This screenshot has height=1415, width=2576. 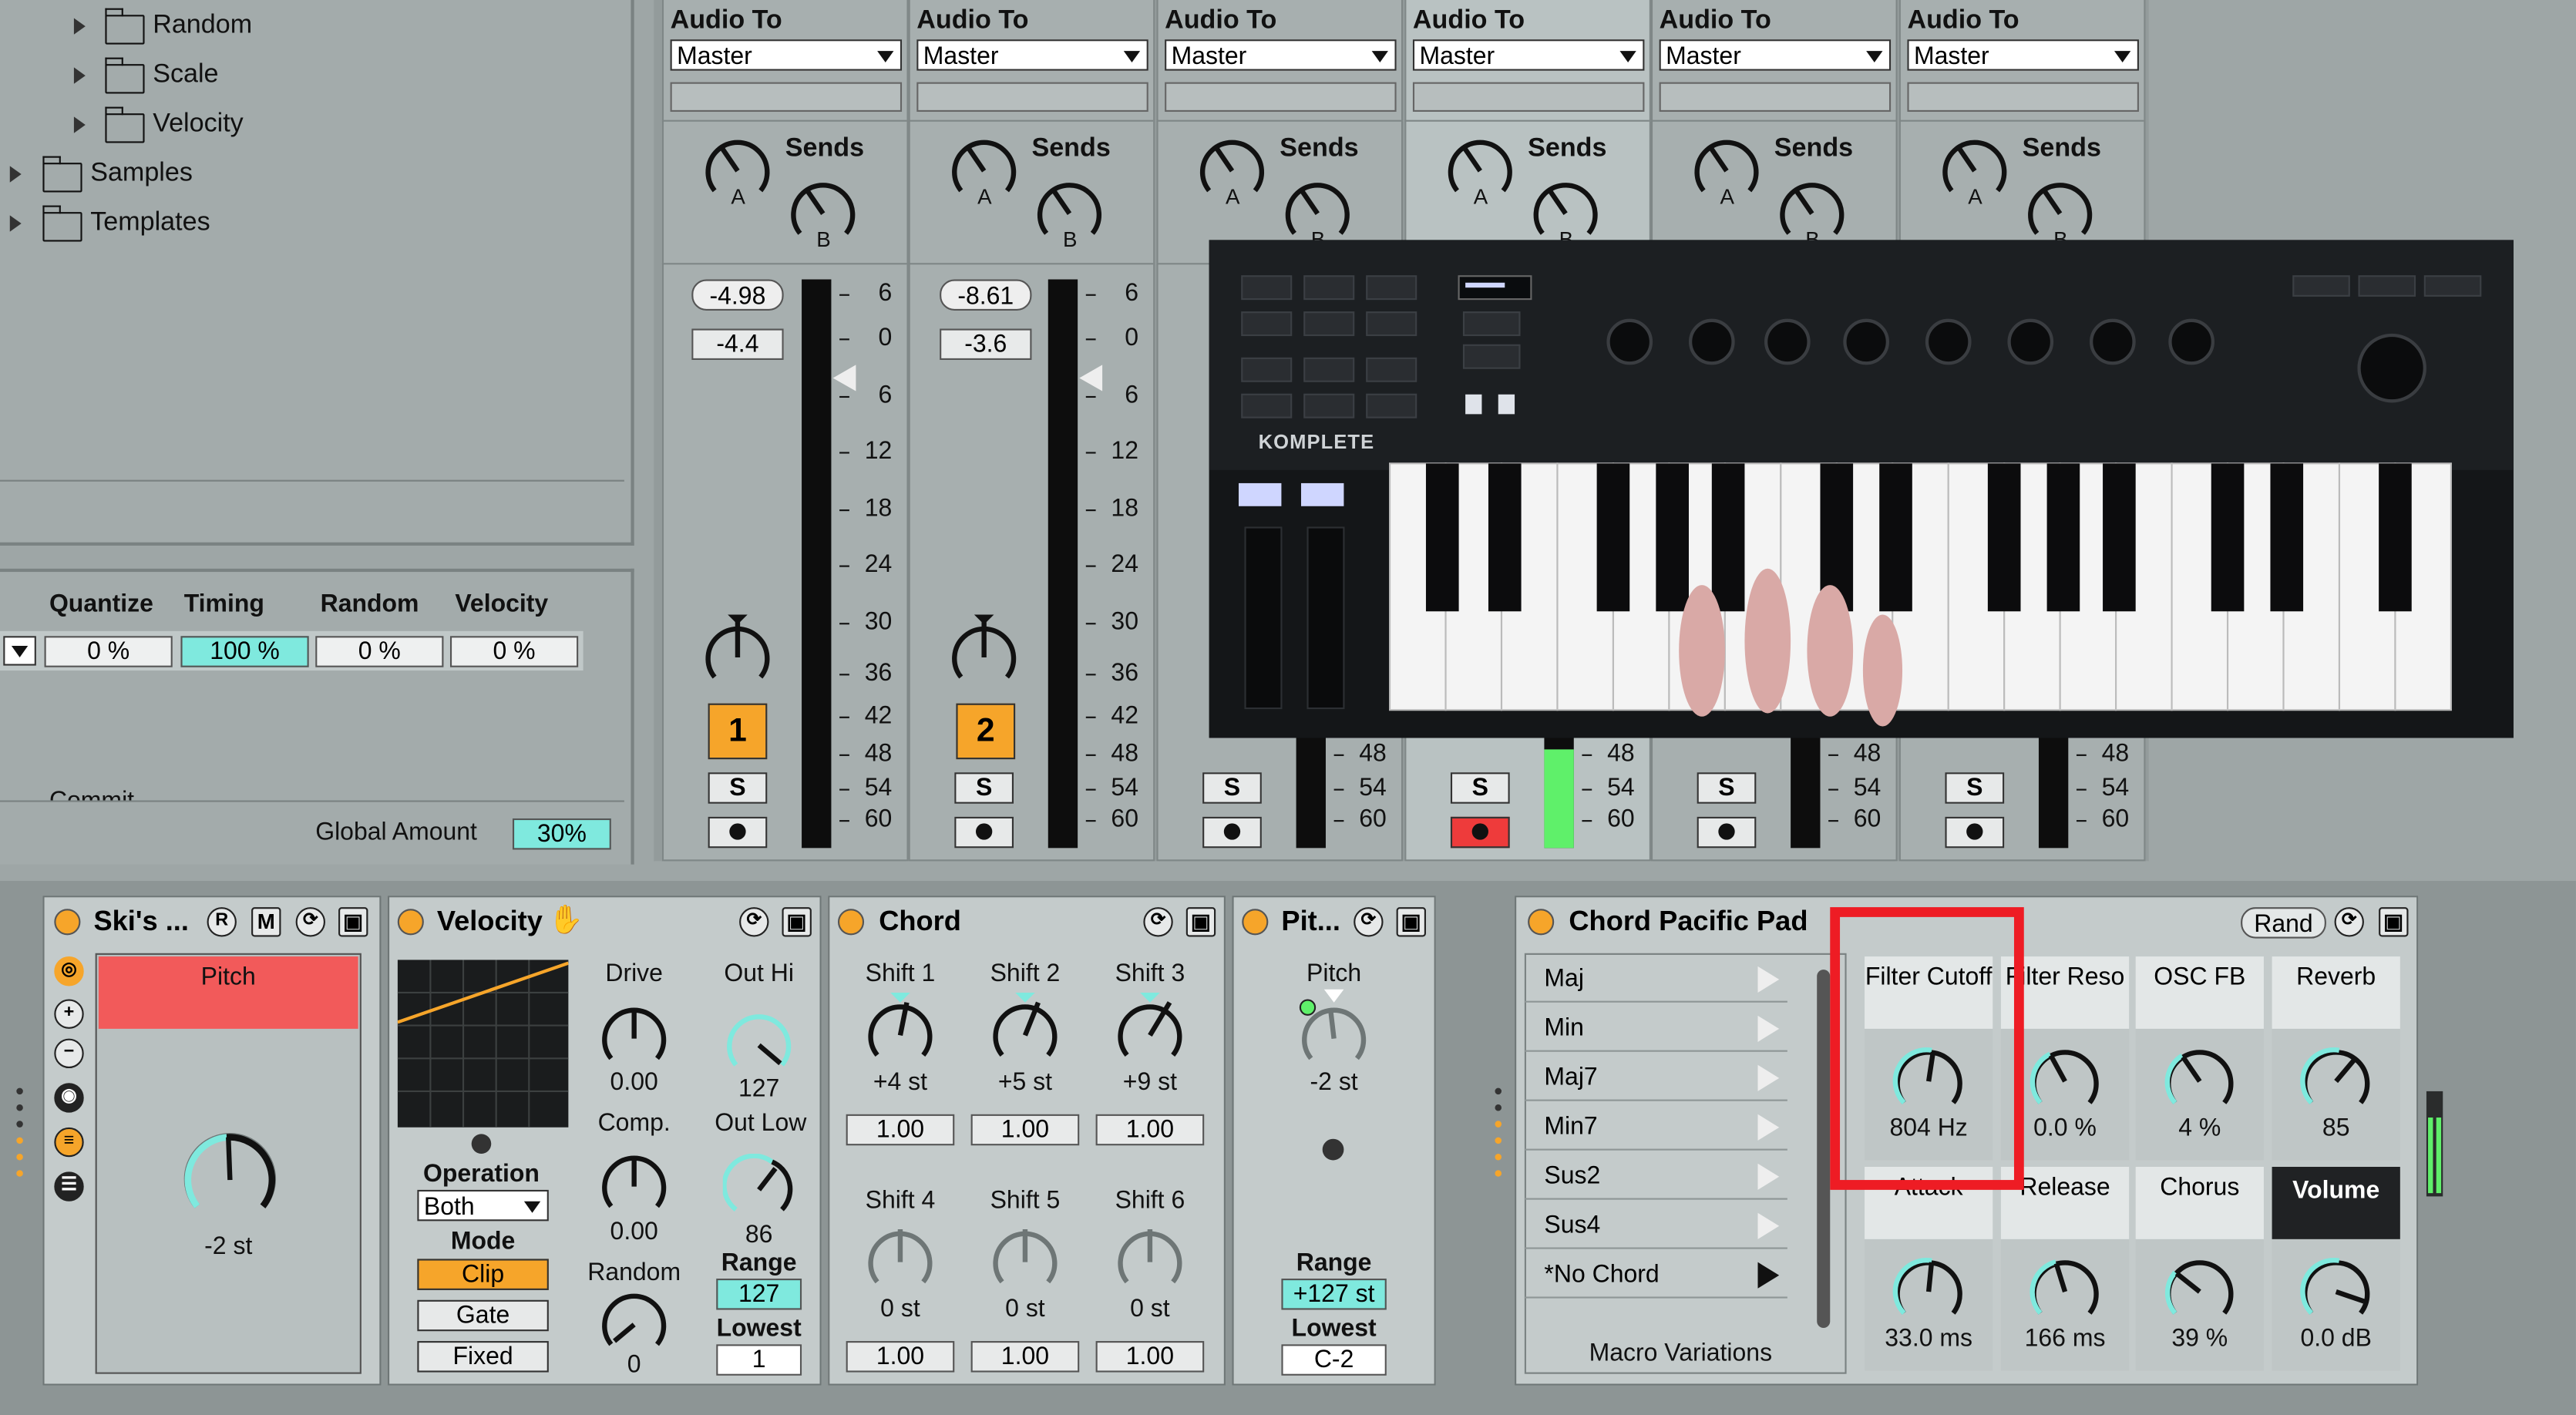 What do you see at coordinates (69, 1098) in the screenshot?
I see `camera-icon: ◉` at bounding box center [69, 1098].